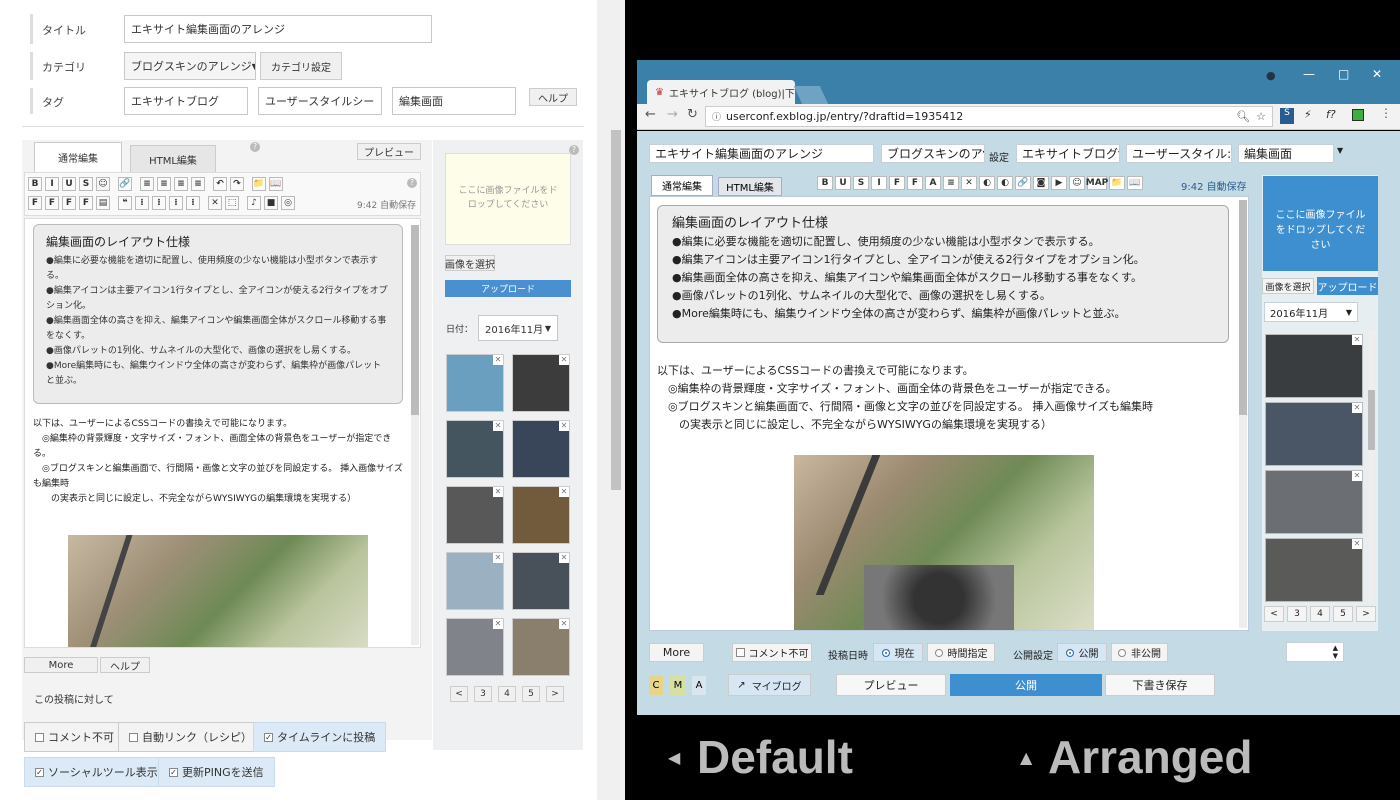 The width and height of the screenshot is (1400, 800). Describe the element at coordinates (672, 114) in the screenshot. I see `forward-icon: →` at that location.